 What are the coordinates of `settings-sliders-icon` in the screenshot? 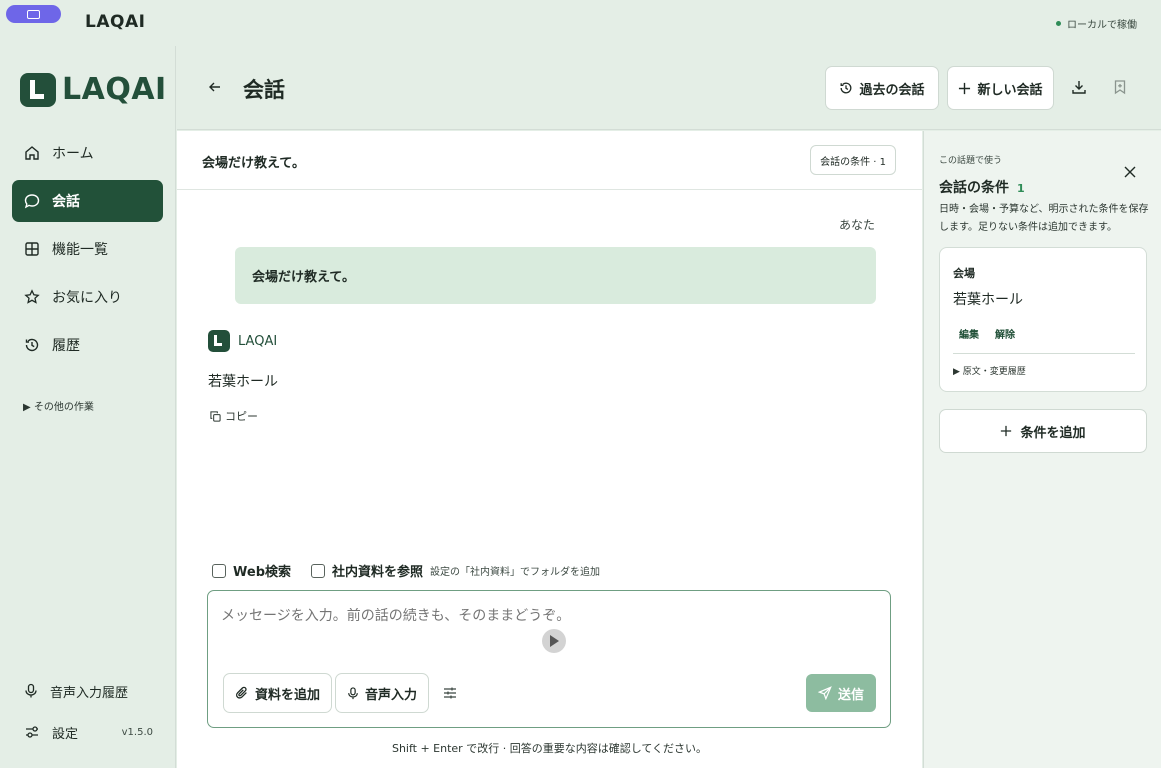 It's located at (32, 732).